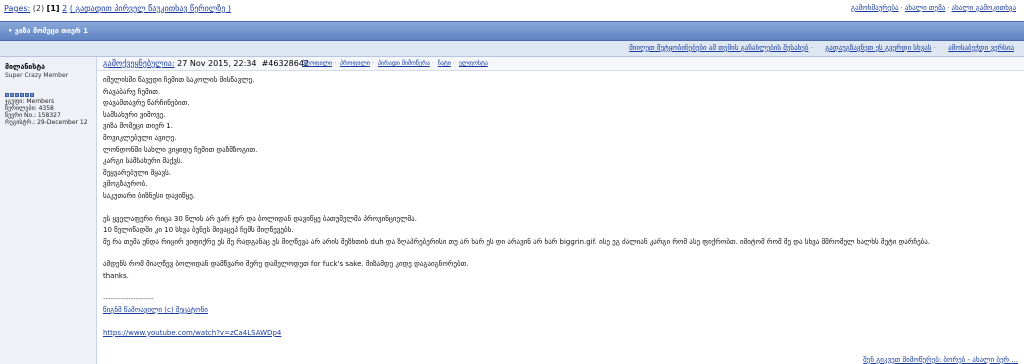 This screenshot has height=364, width=1024. I want to click on new-poll-button: ახალი გამოკითხვა, so click(984, 8).